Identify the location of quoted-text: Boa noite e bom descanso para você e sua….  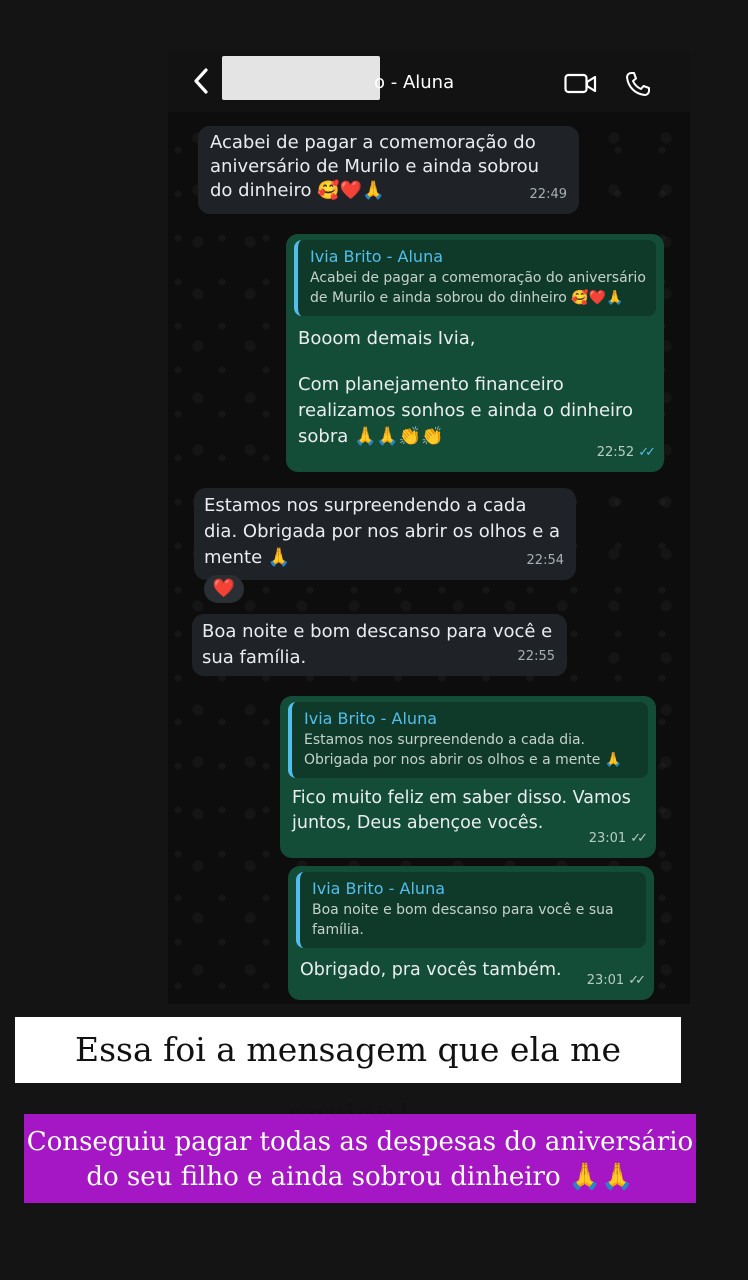
(463, 920).